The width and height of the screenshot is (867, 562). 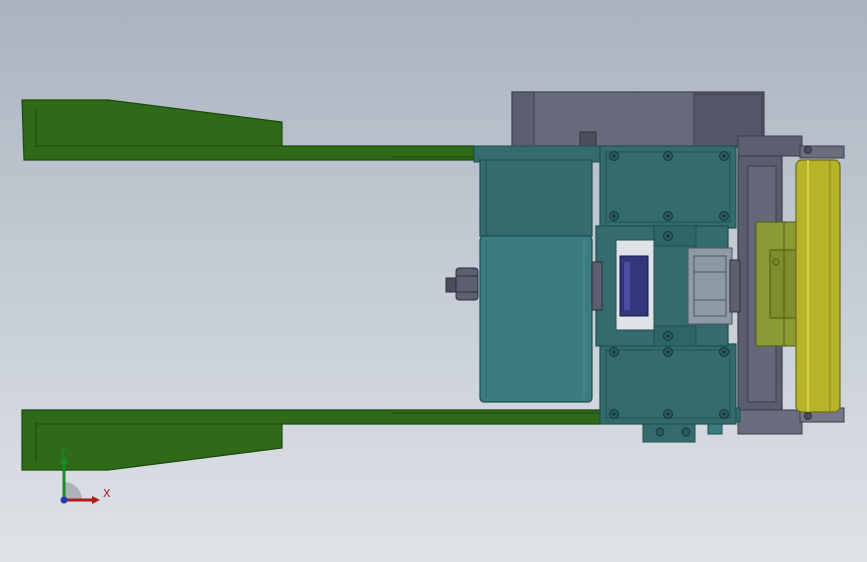 What do you see at coordinates (63, 451) in the screenshot?
I see `triad-y-label: Y` at bounding box center [63, 451].